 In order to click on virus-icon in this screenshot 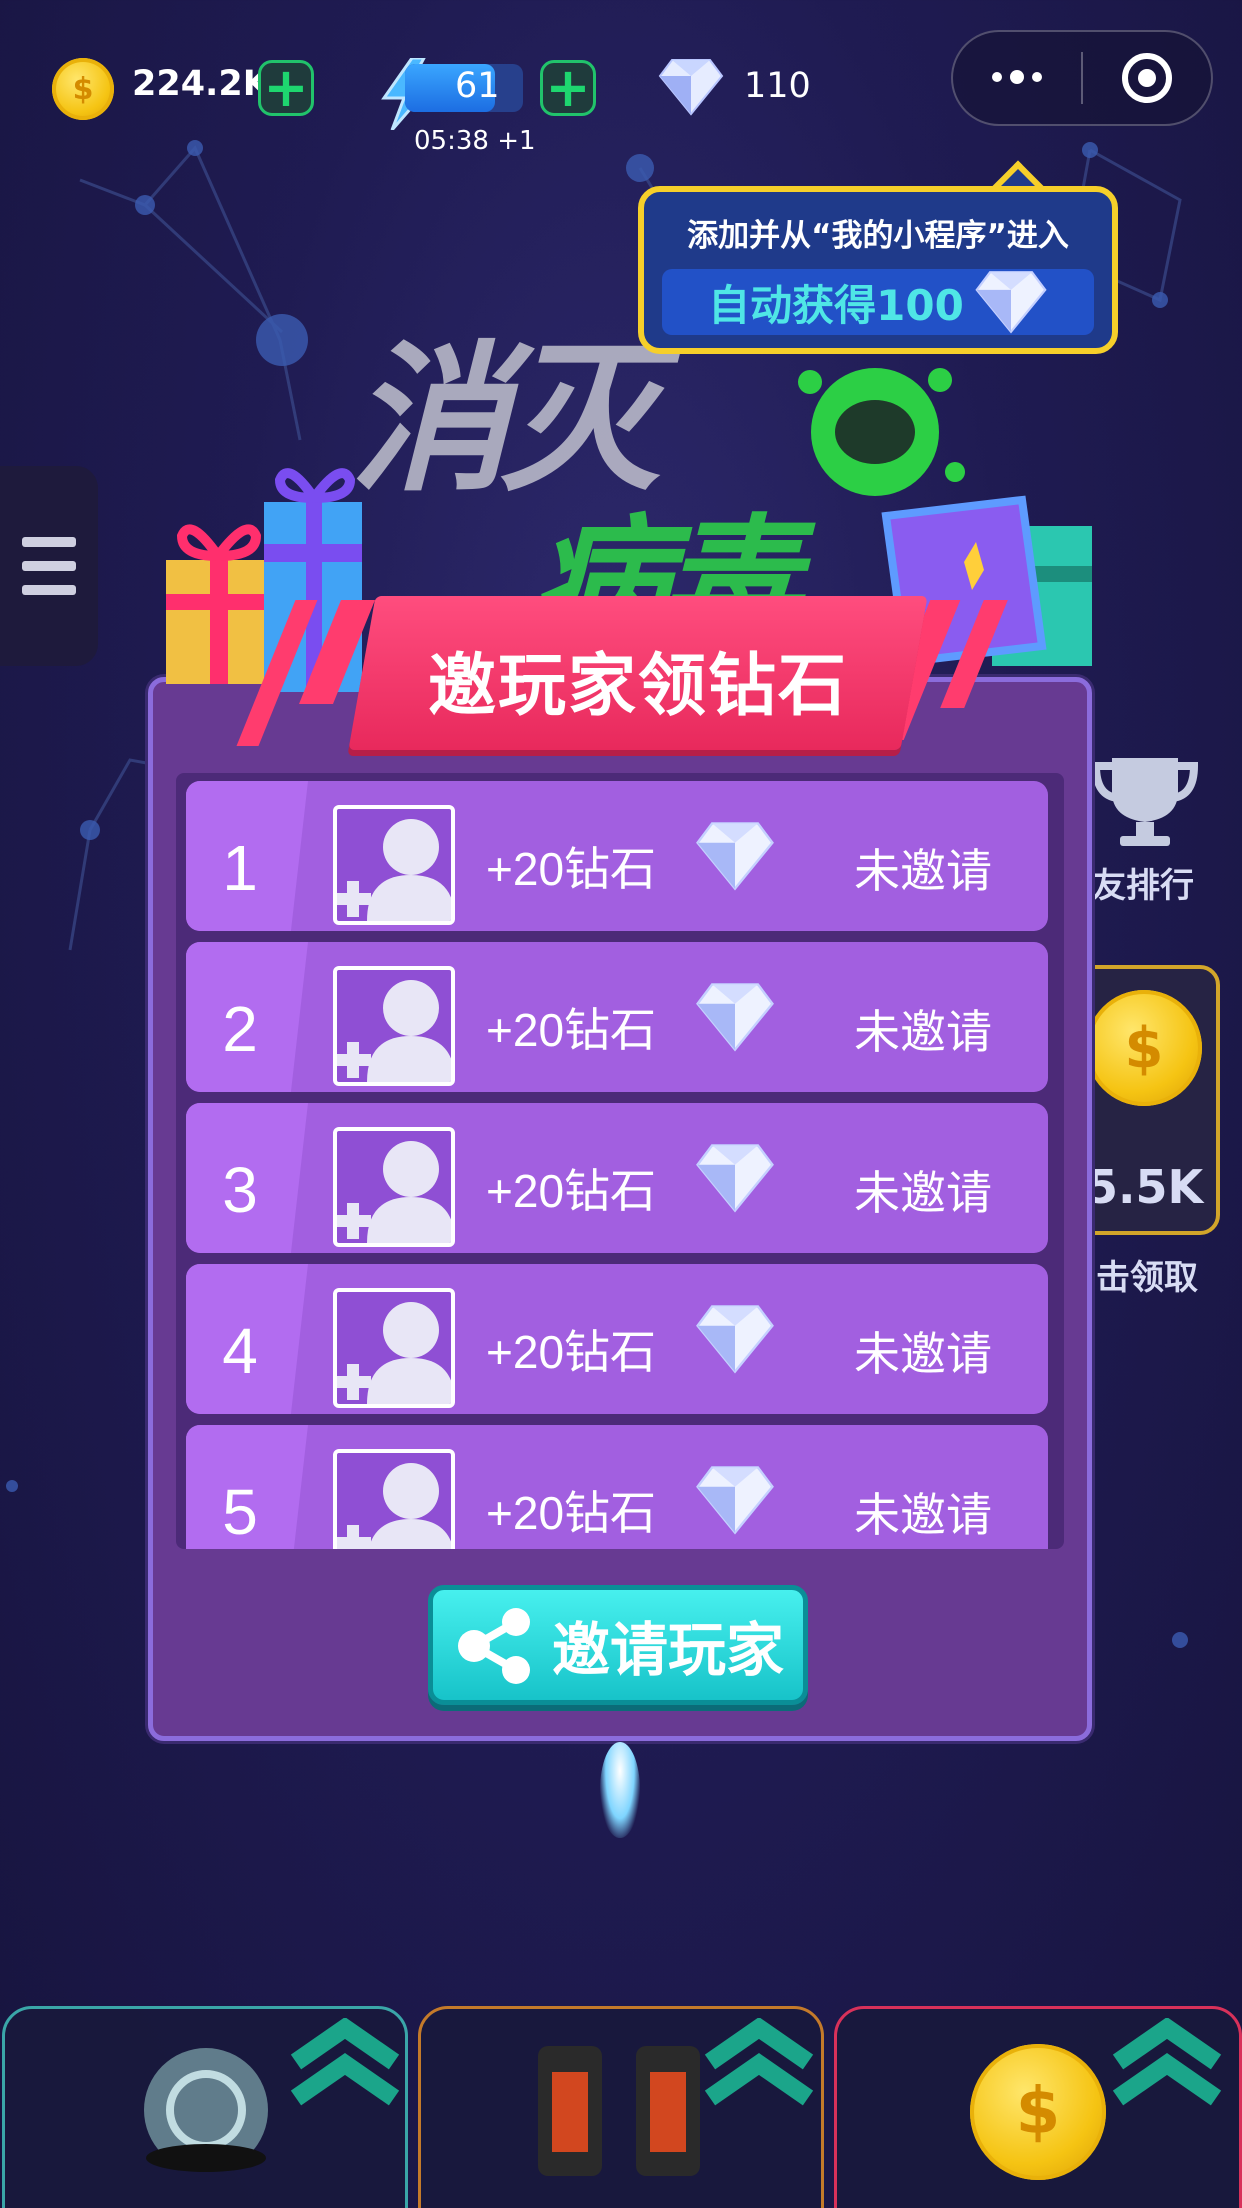, I will do `click(881, 432)`.